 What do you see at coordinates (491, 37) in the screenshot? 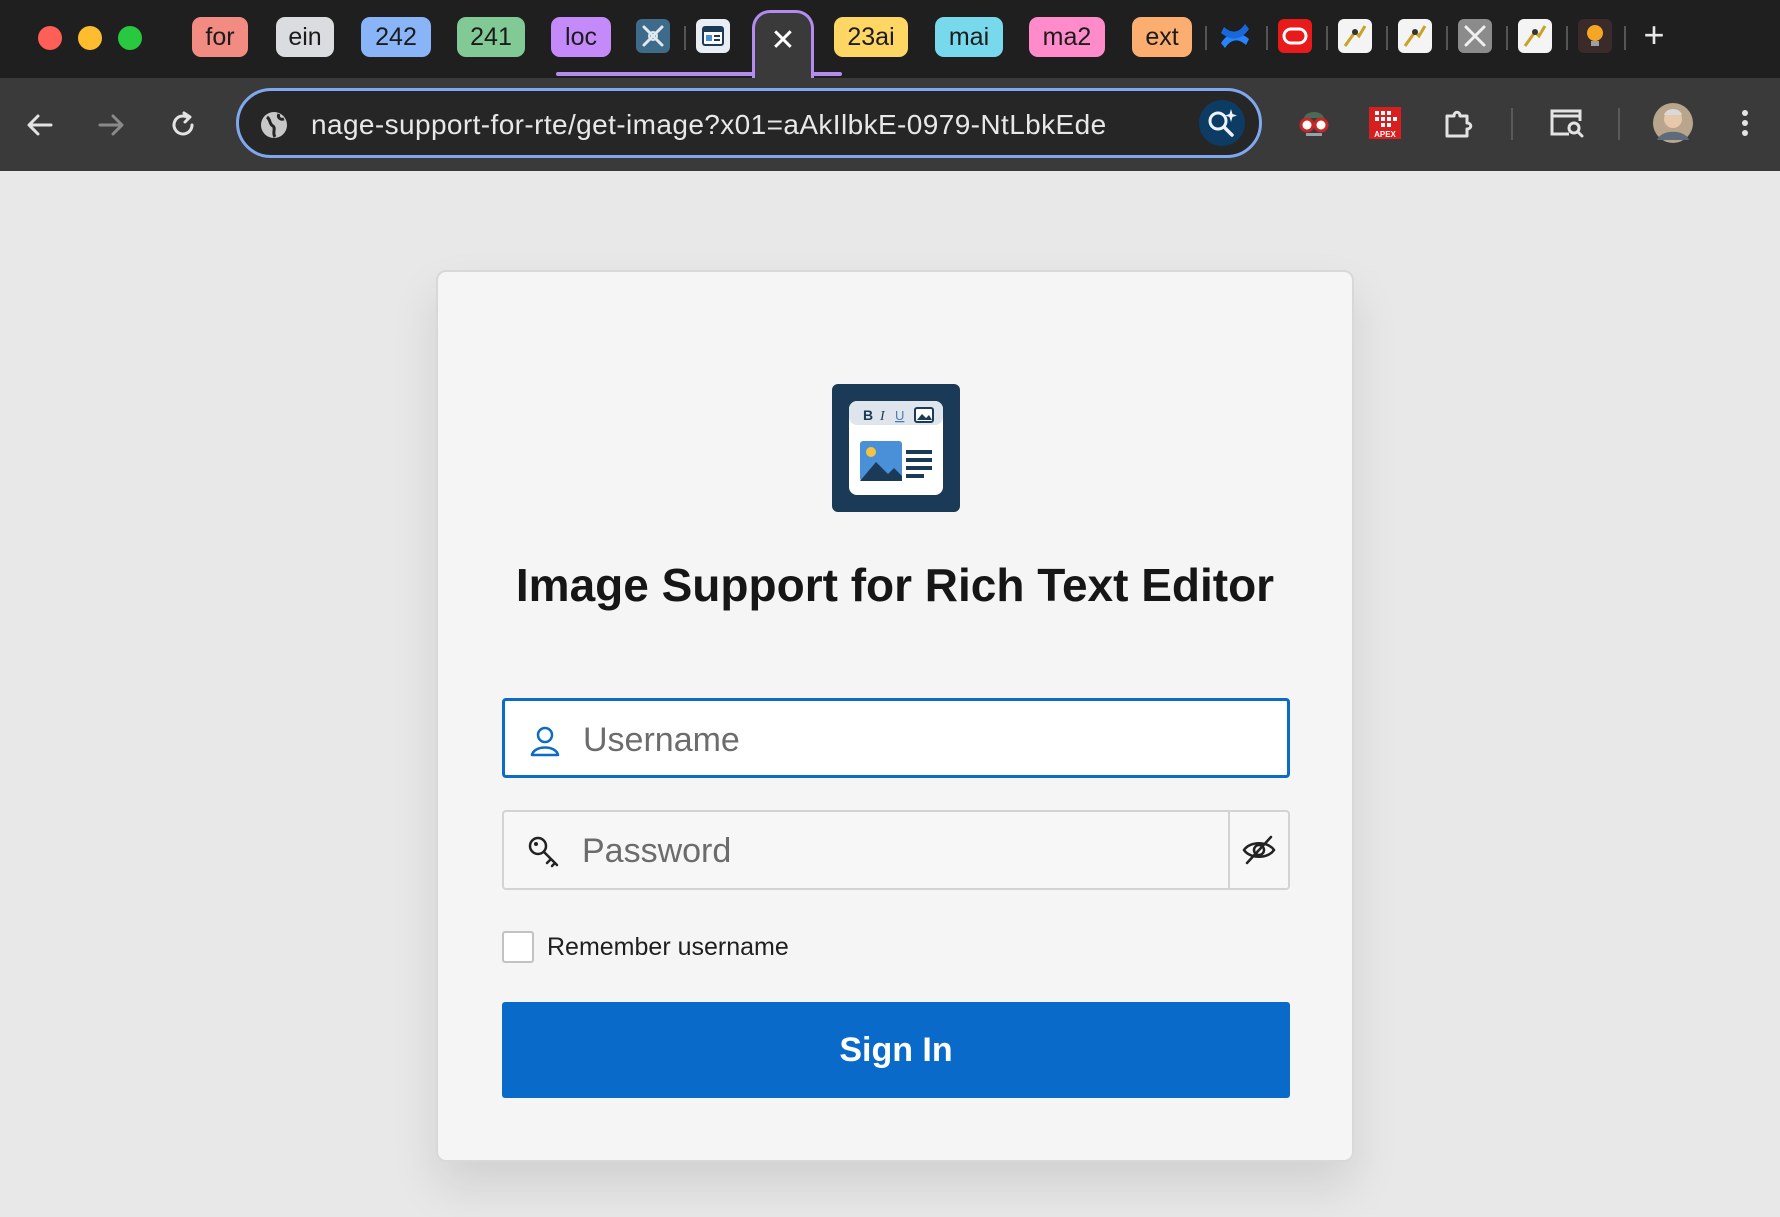
I see `tab-group-241: 241` at bounding box center [491, 37].